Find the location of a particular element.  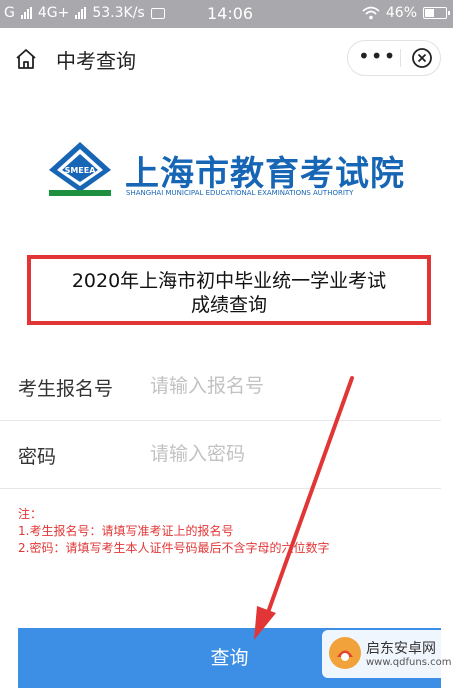

mini-program-capsule: ••• is located at coordinates (394, 58).